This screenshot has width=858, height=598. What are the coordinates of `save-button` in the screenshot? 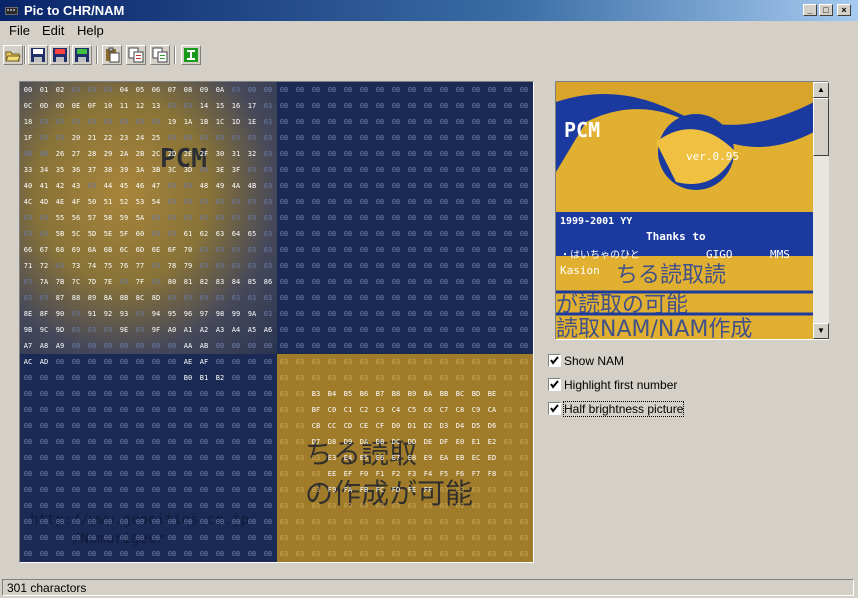 It's located at (38, 55).